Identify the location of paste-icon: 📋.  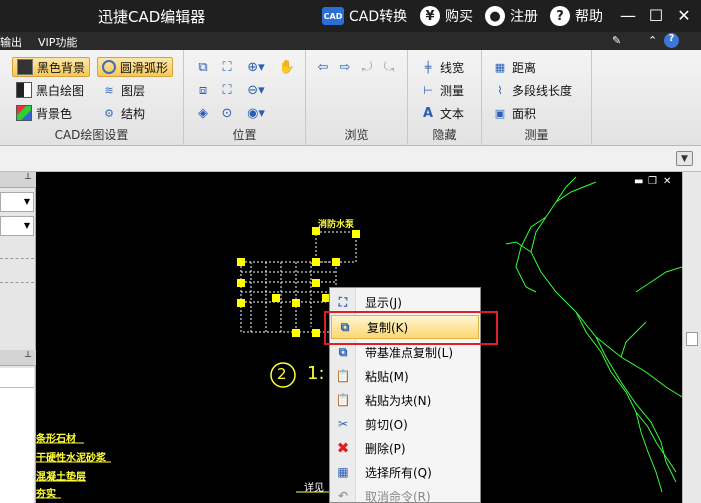
(343, 376).